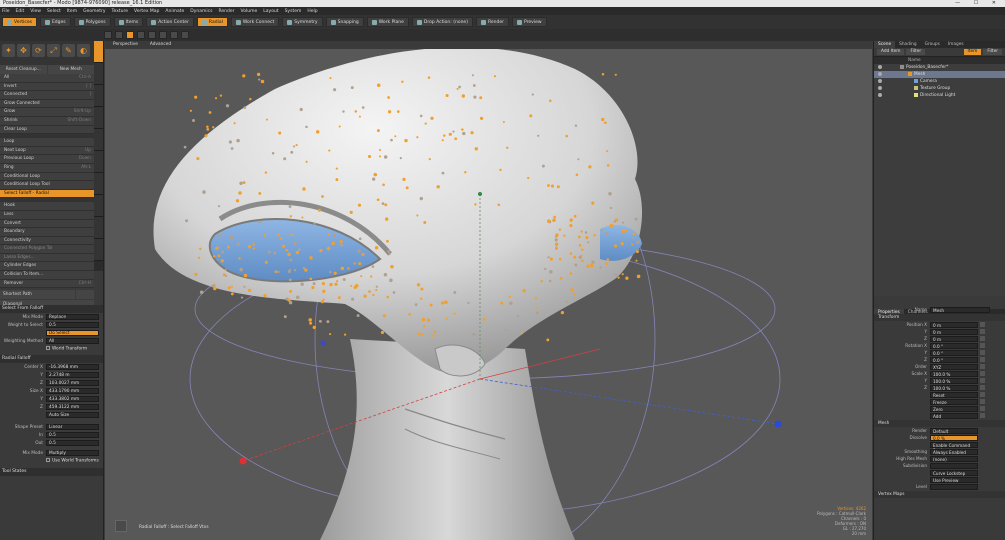 This screenshot has width=1005, height=540. I want to click on select-command: Next Loop Up, so click(47, 151).